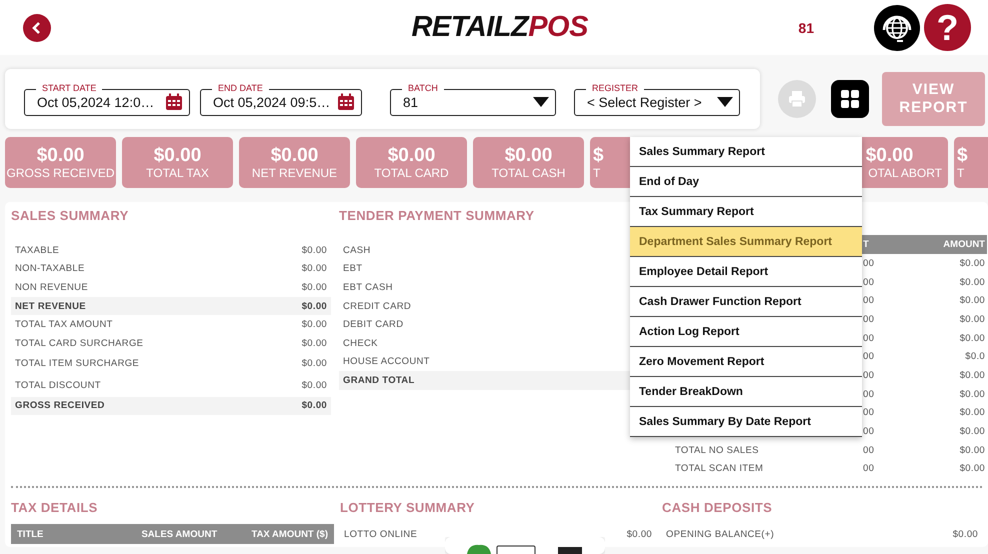 This screenshot has width=988, height=554. Describe the element at coordinates (379, 380) in the screenshot. I see `row-label: GRAND TOTAL` at that location.